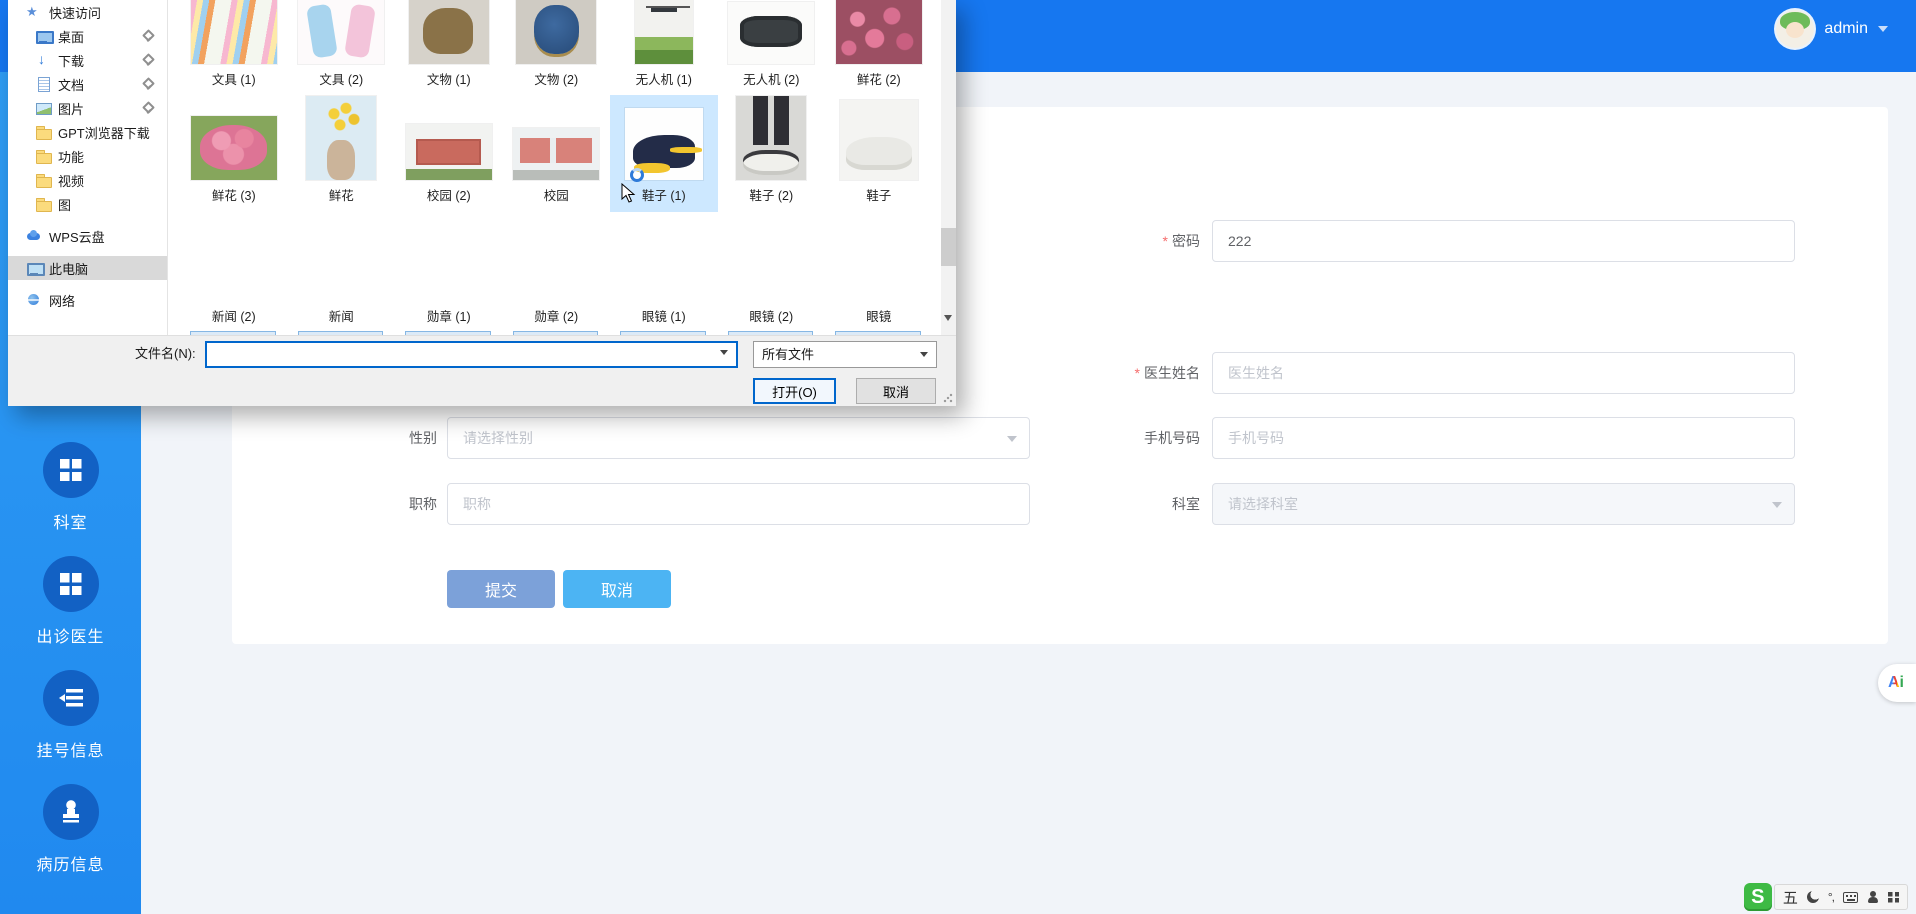 This screenshot has width=1916, height=914. What do you see at coordinates (449, 321) in the screenshot?
I see `file-item: 勋章 (1)` at bounding box center [449, 321].